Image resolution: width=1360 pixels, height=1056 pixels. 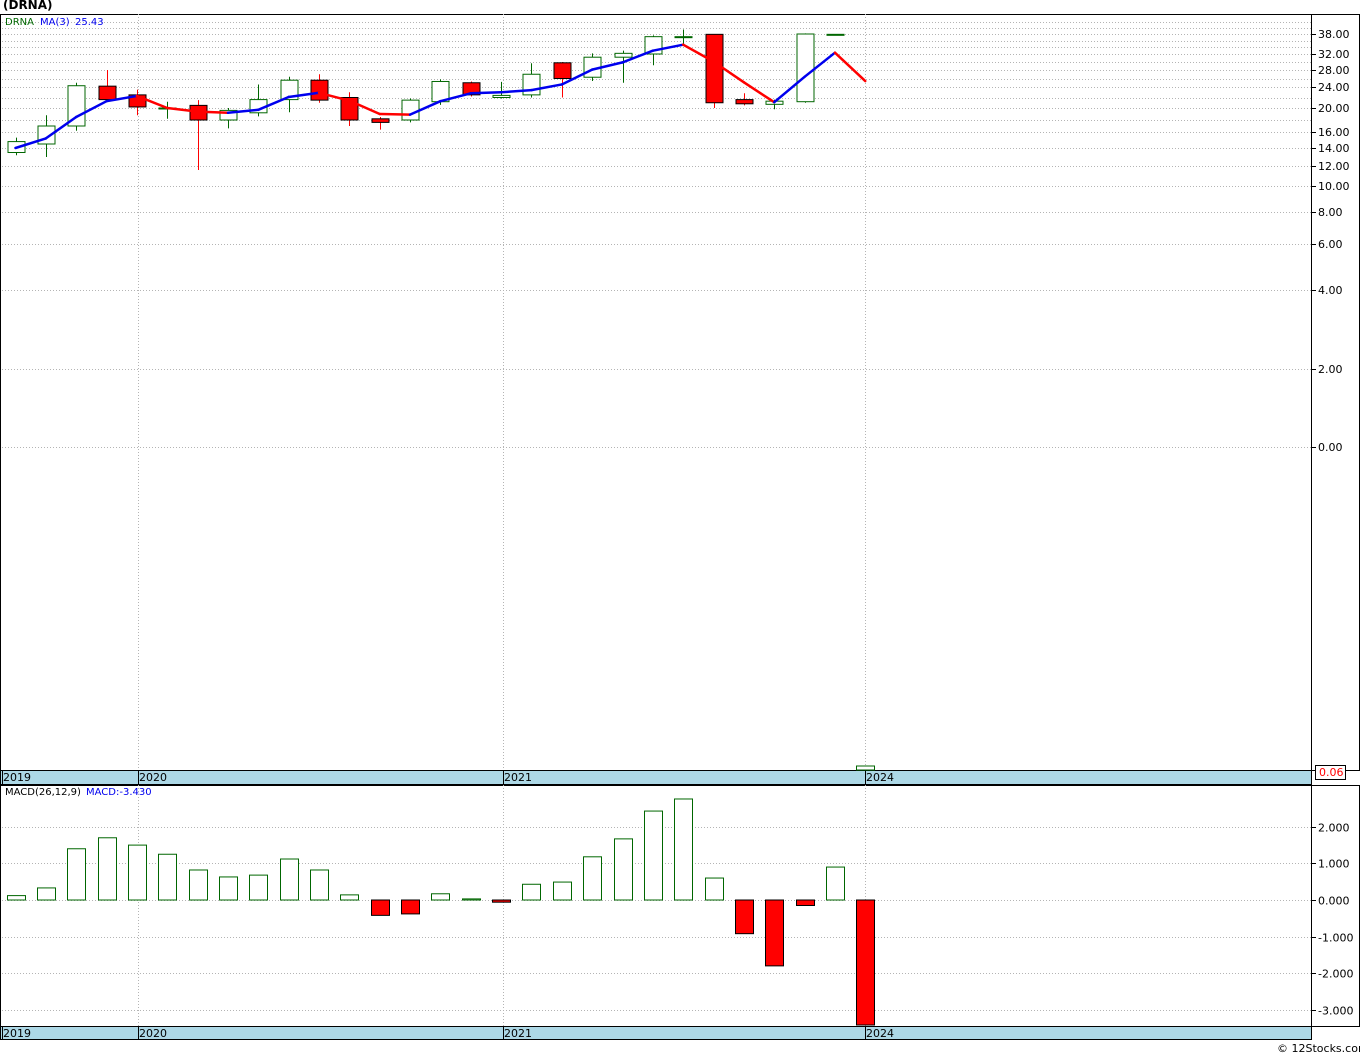 I want to click on macd-y-tick-label: 0.000, so click(x=1334, y=901).